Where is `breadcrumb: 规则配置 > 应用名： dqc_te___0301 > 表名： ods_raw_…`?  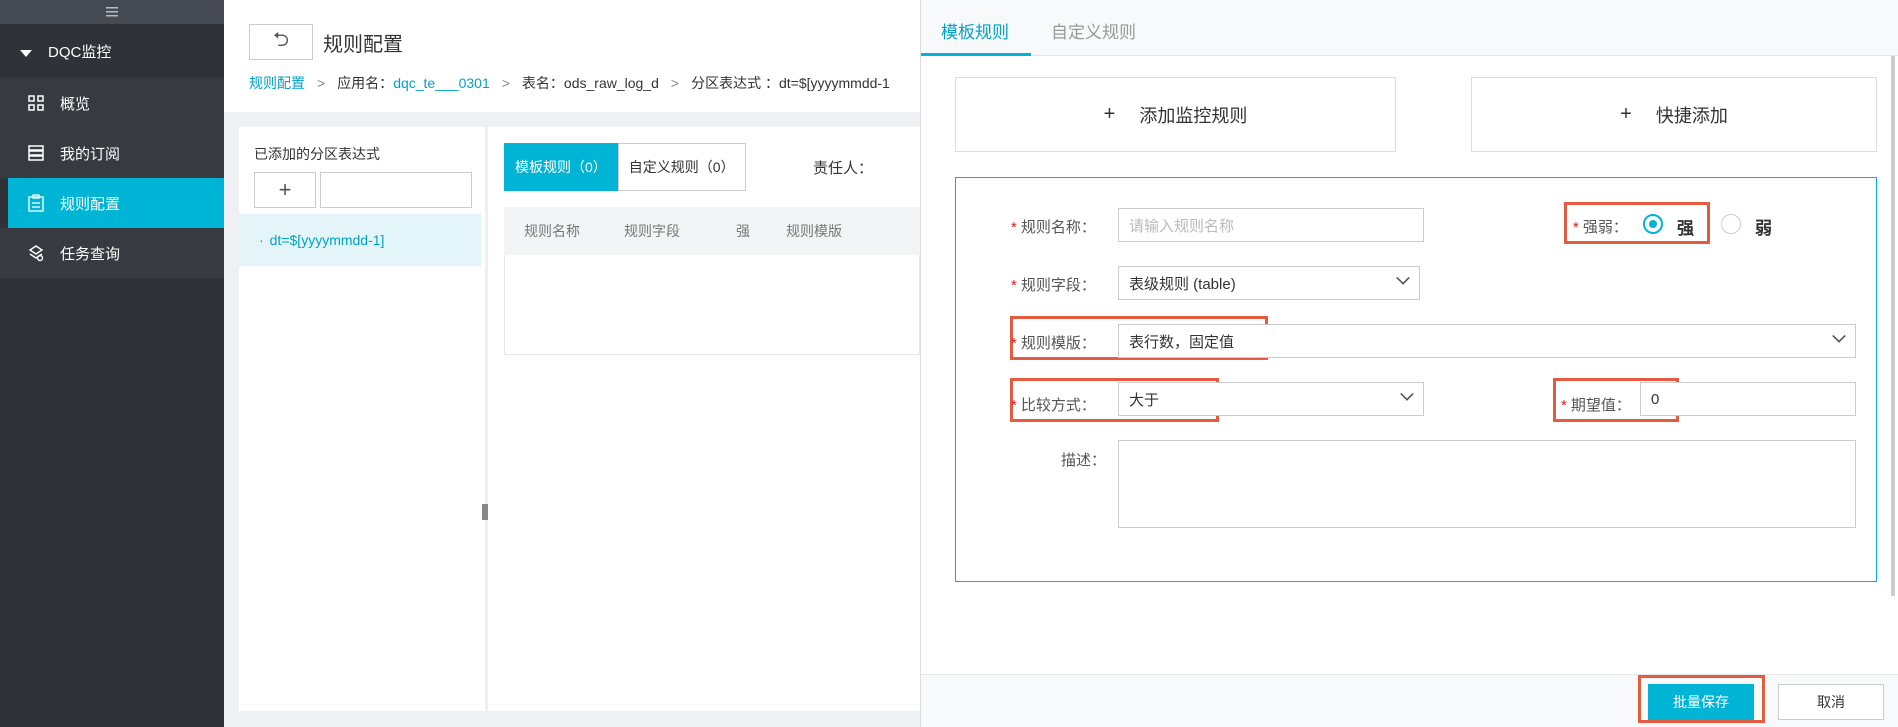
breadcrumb: 规则配置 > 应用名： dqc_te___0301 > 表名： ods_raw_… is located at coordinates (569, 83).